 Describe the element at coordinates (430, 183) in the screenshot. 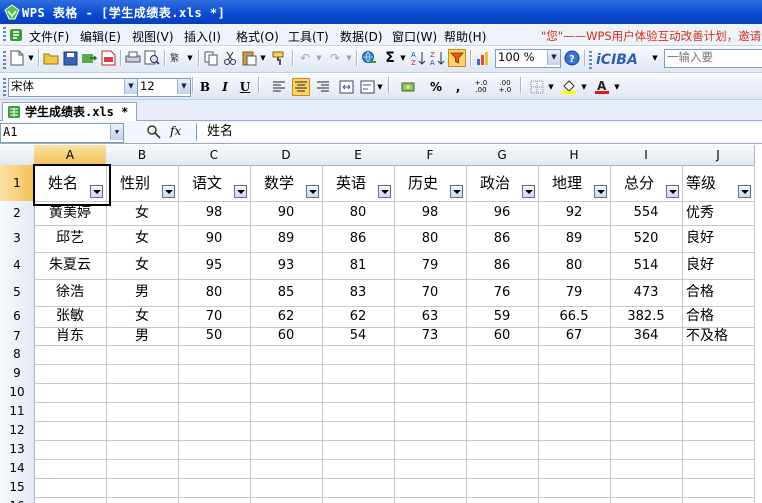

I see `cell-f1: 历史` at that location.